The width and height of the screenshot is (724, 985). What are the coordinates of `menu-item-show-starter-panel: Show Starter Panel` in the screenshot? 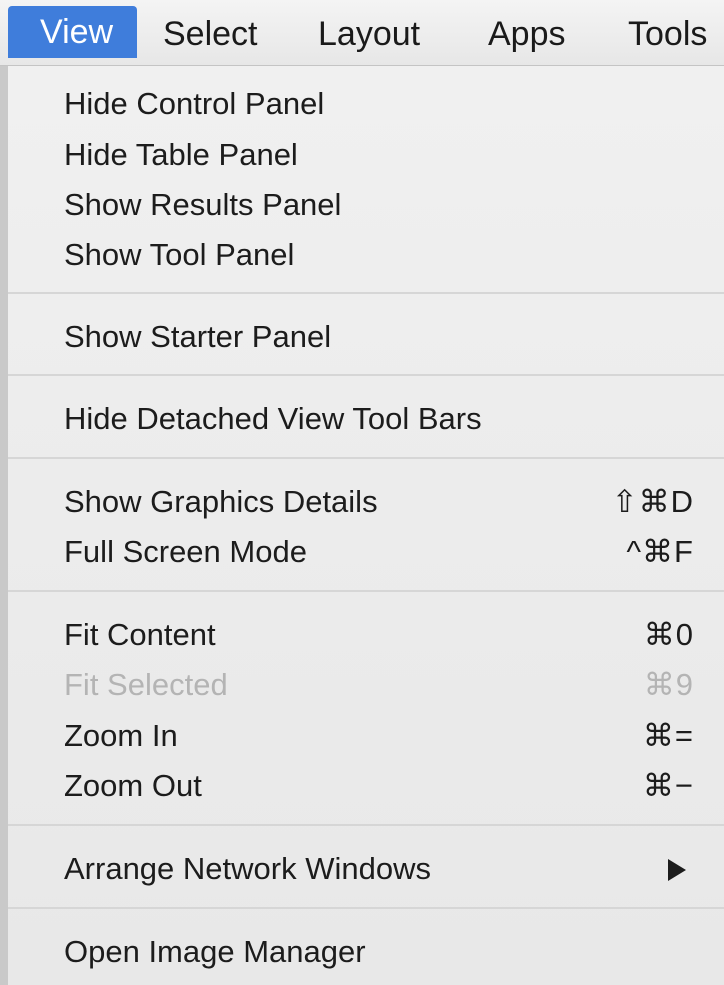 It's located at (379, 336).